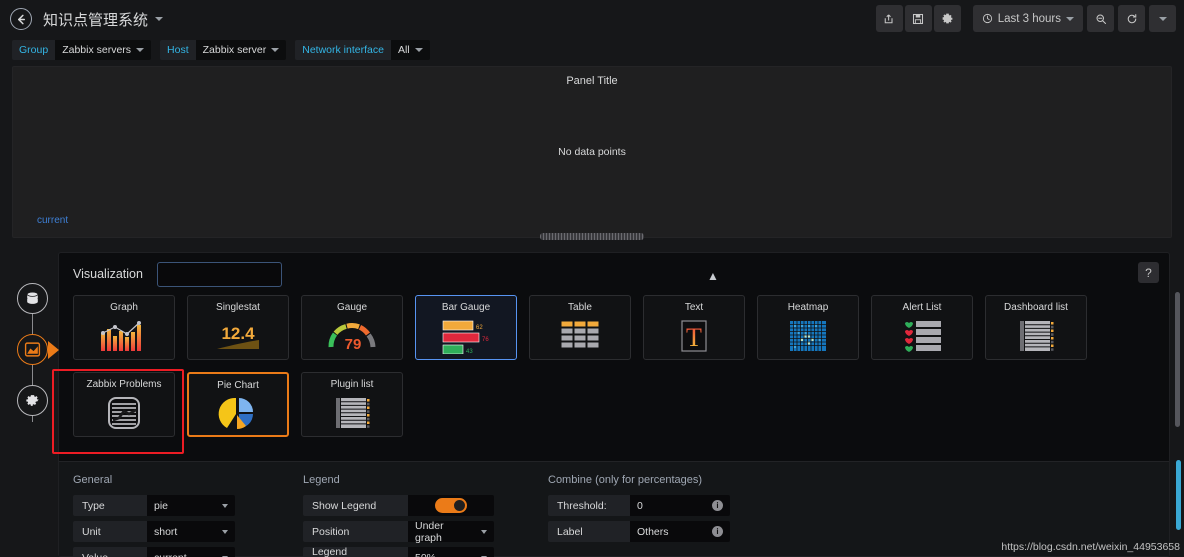  What do you see at coordinates (922, 336) in the screenshot?
I see `alert-list-icon` at bounding box center [922, 336].